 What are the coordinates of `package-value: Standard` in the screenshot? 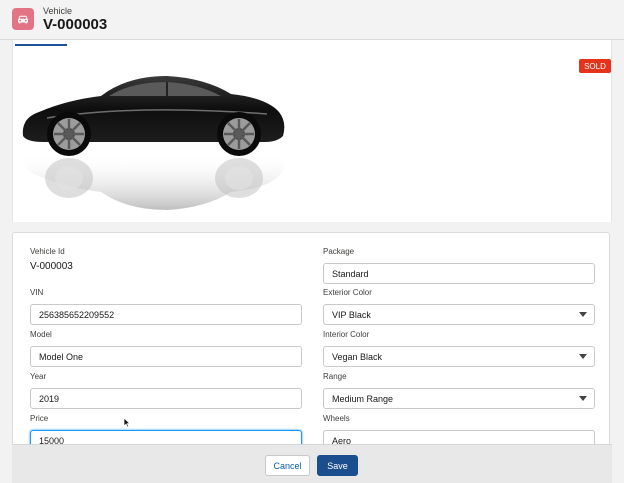 It's located at (350, 273).